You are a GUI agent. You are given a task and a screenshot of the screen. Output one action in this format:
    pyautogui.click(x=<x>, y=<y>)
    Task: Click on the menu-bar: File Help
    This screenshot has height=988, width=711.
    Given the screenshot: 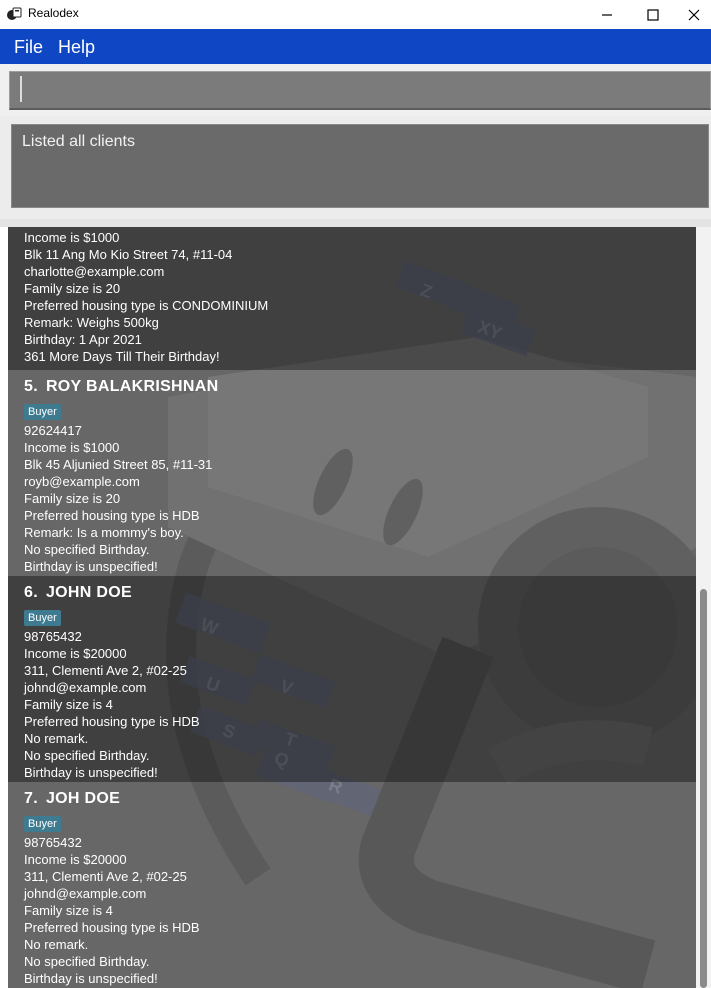 What is the action you would take?
    pyautogui.click(x=355, y=46)
    